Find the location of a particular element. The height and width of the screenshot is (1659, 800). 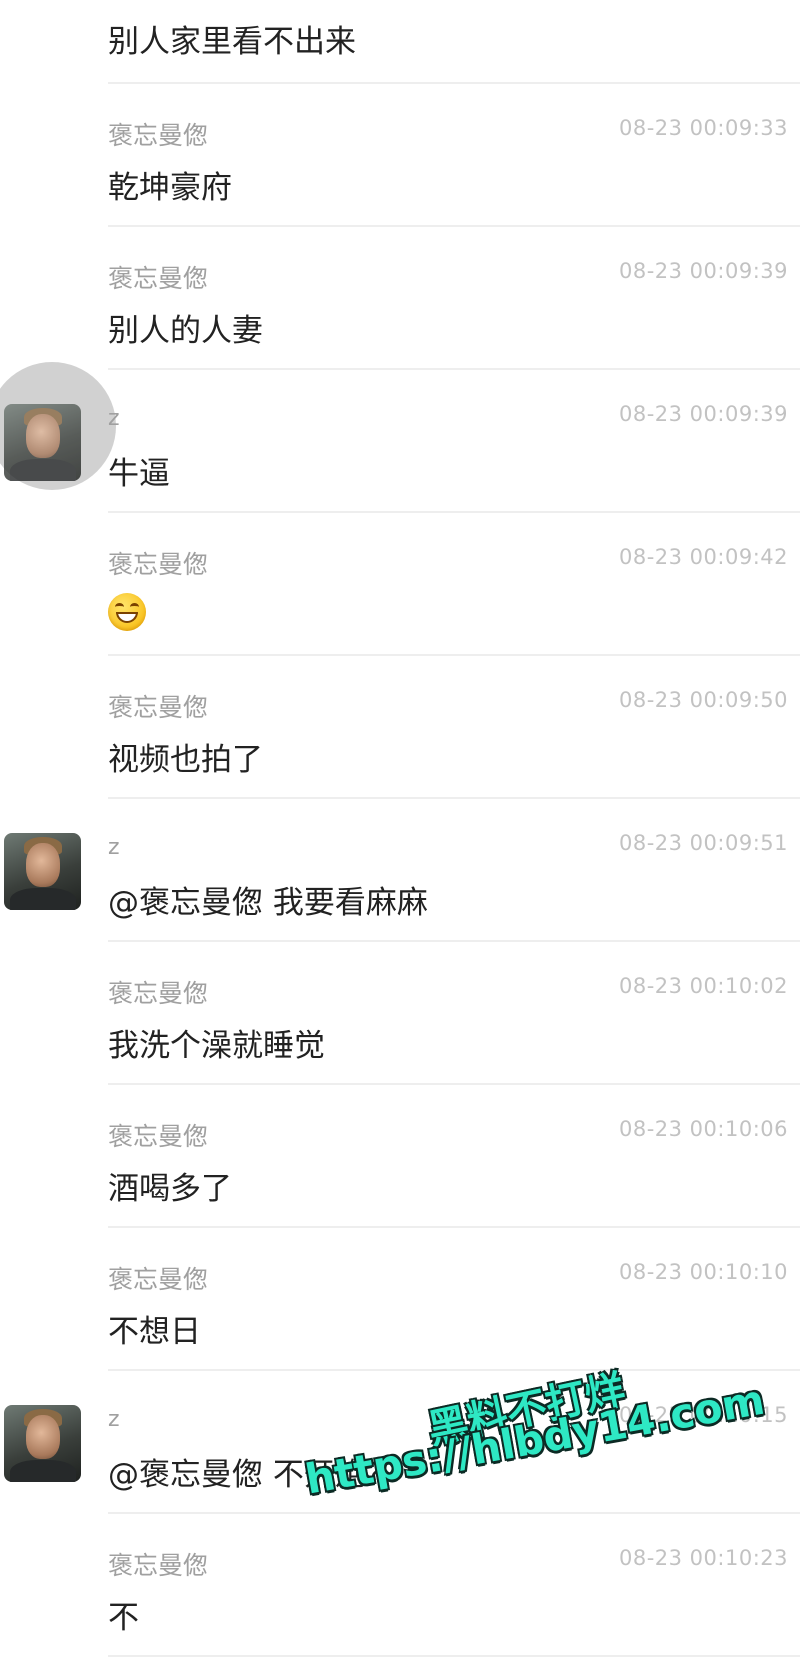

message-item: 褒忘曼偬 08-23 00:09:42 is located at coordinates (400, 584).